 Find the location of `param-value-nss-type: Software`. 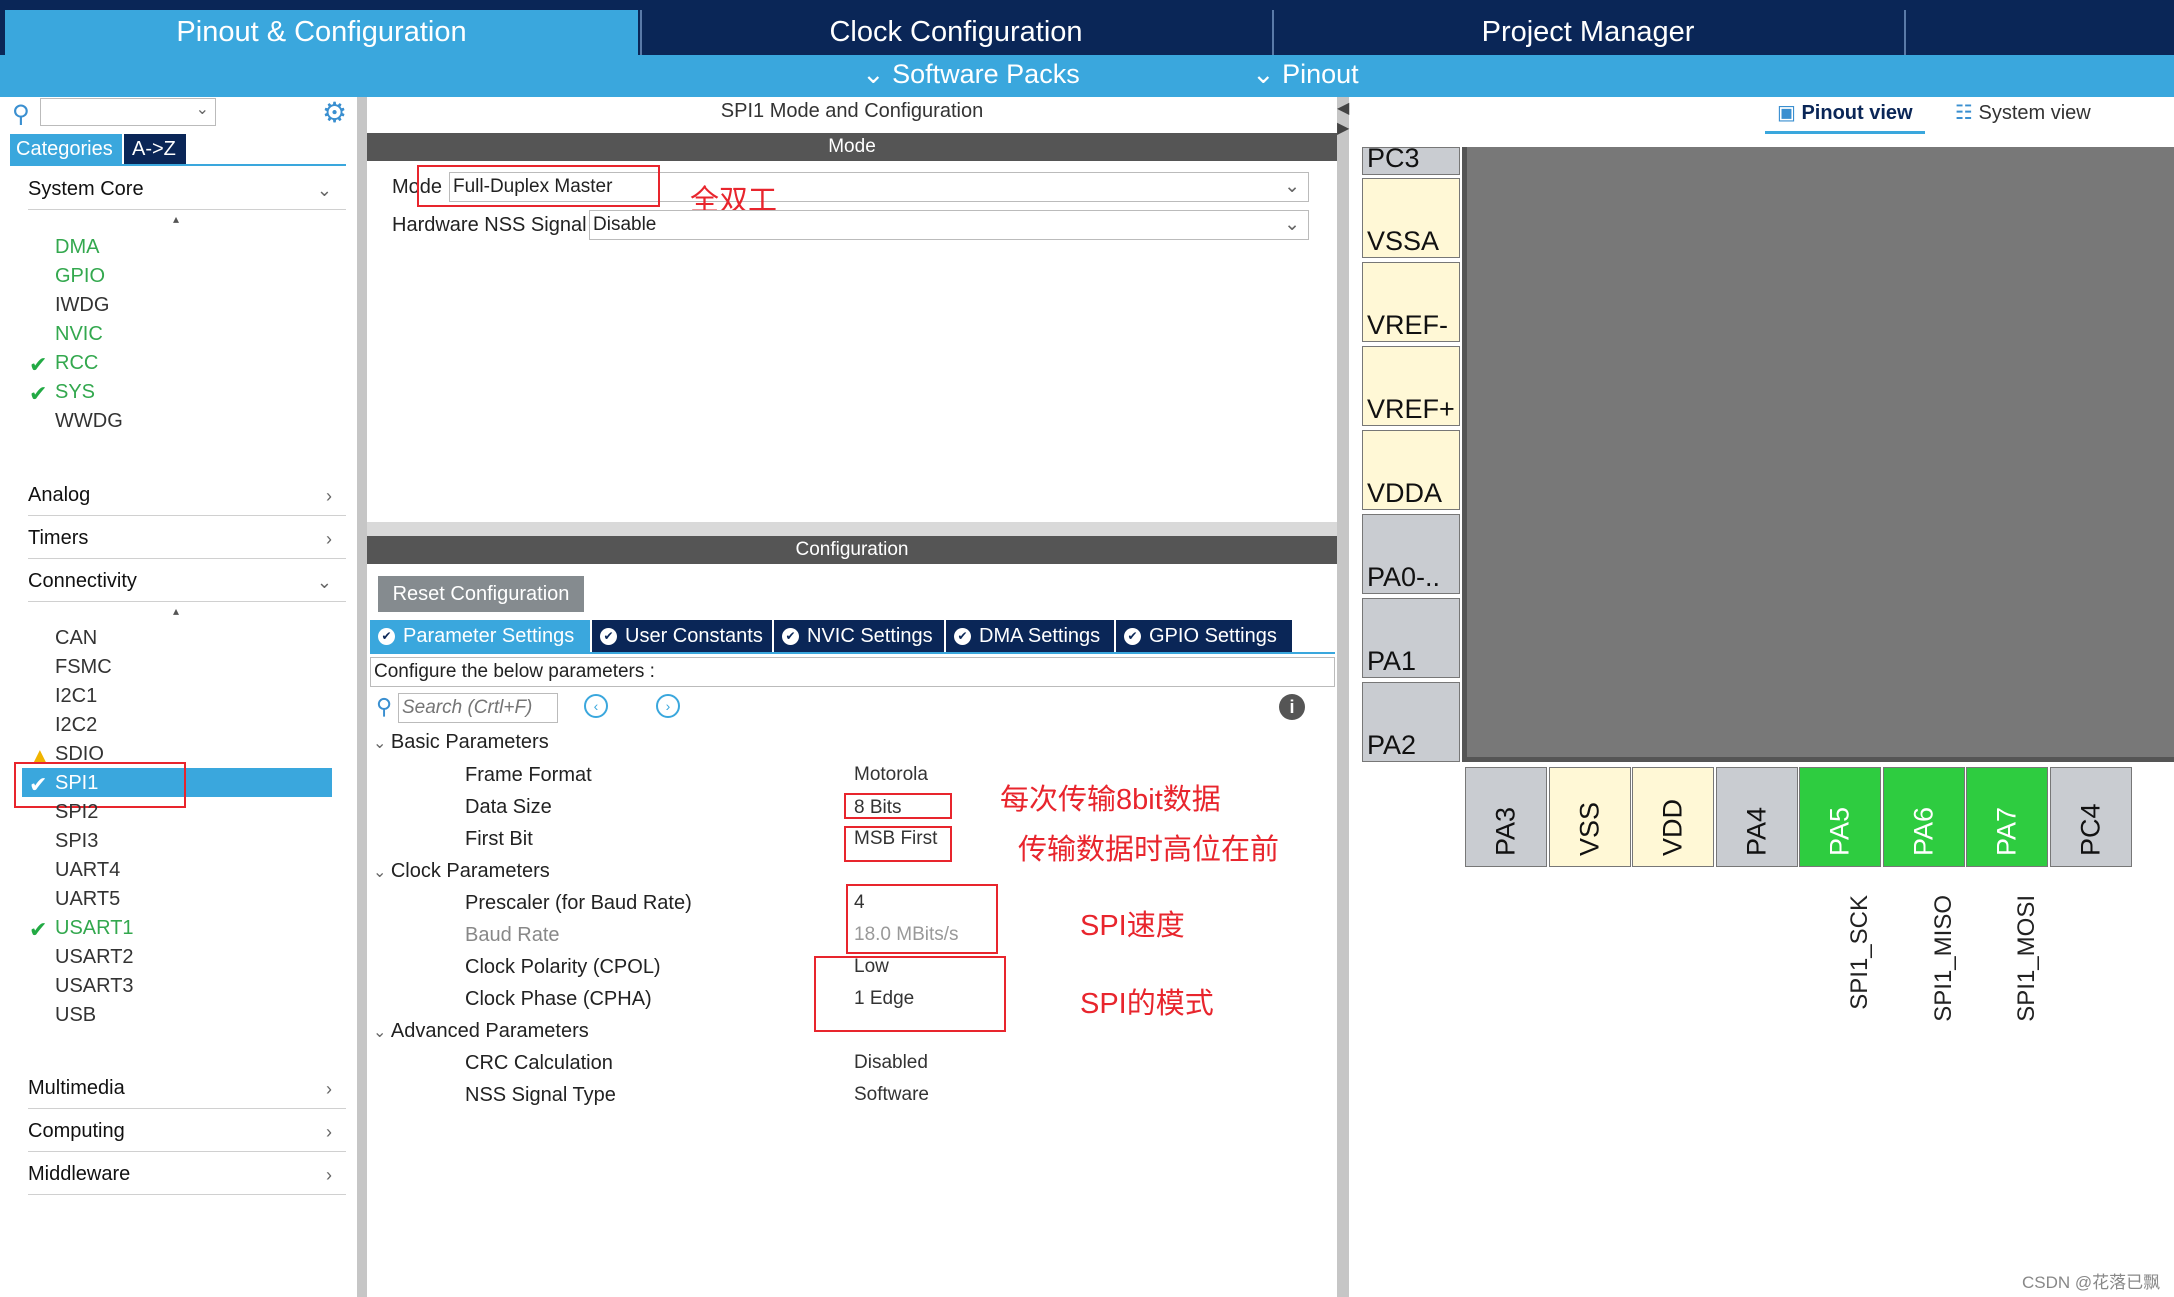

param-value-nss-type: Software is located at coordinates (891, 1095).